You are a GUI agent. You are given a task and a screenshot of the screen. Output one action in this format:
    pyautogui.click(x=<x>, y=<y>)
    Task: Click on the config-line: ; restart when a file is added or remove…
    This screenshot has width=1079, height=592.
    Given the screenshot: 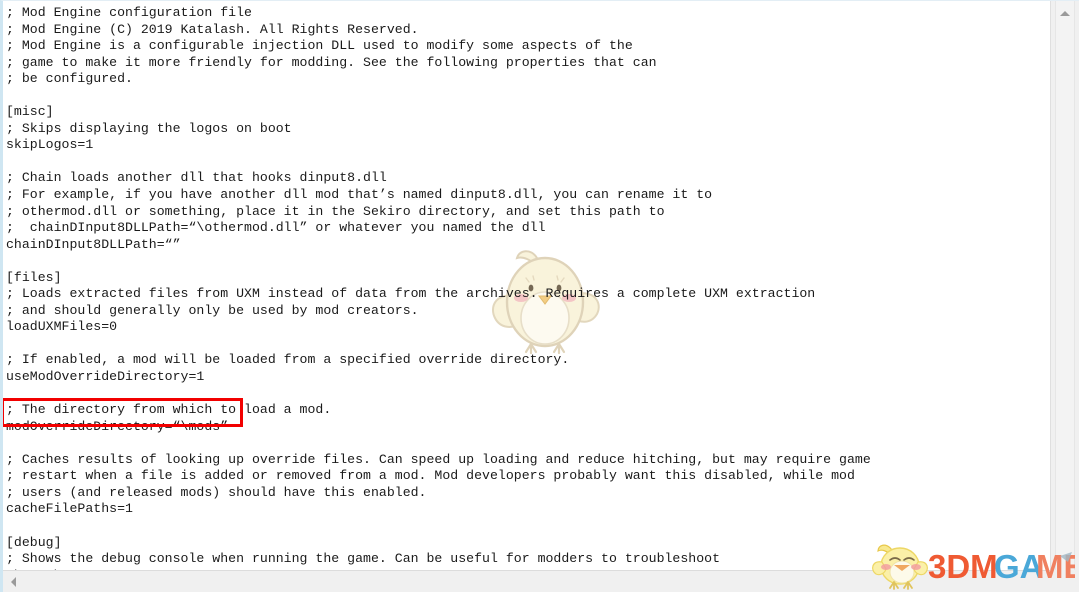 What is the action you would take?
    pyautogui.click(x=430, y=476)
    